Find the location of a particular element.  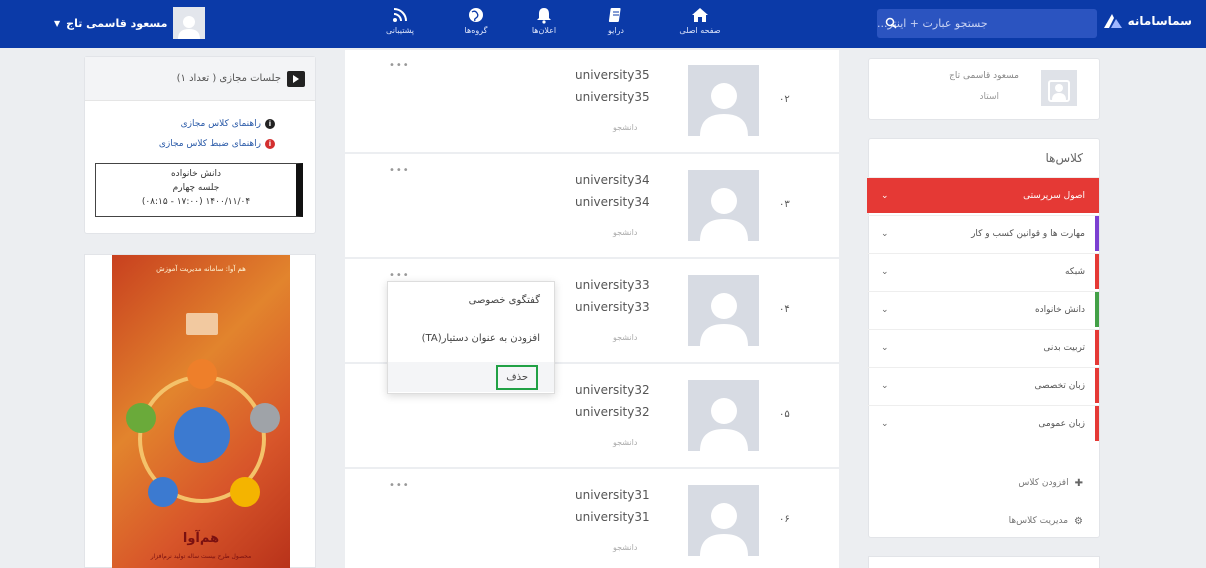

class-item: زبان تخصصی ⌄ is located at coordinates (983, 385).